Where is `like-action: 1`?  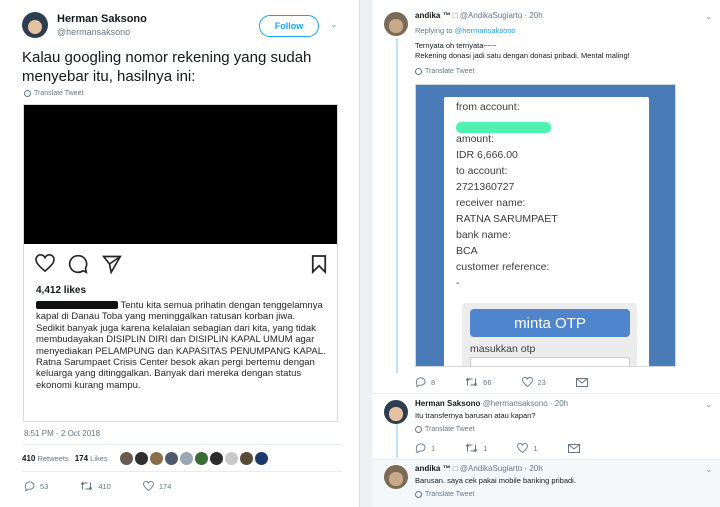
like-action: 1 is located at coordinates (527, 448).